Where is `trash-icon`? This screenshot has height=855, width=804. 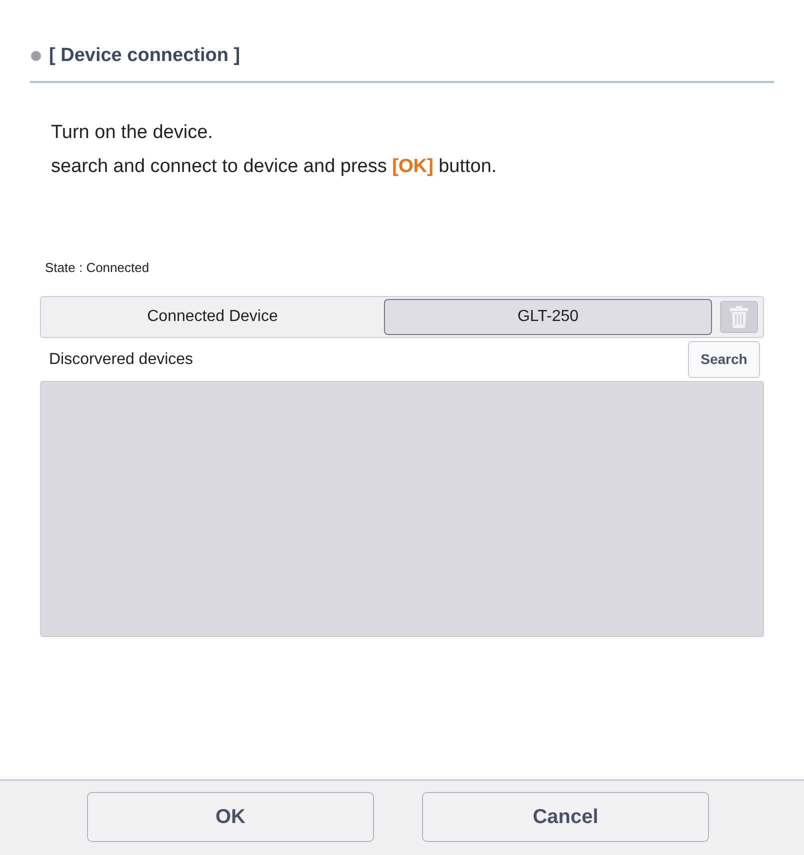 trash-icon is located at coordinates (739, 317).